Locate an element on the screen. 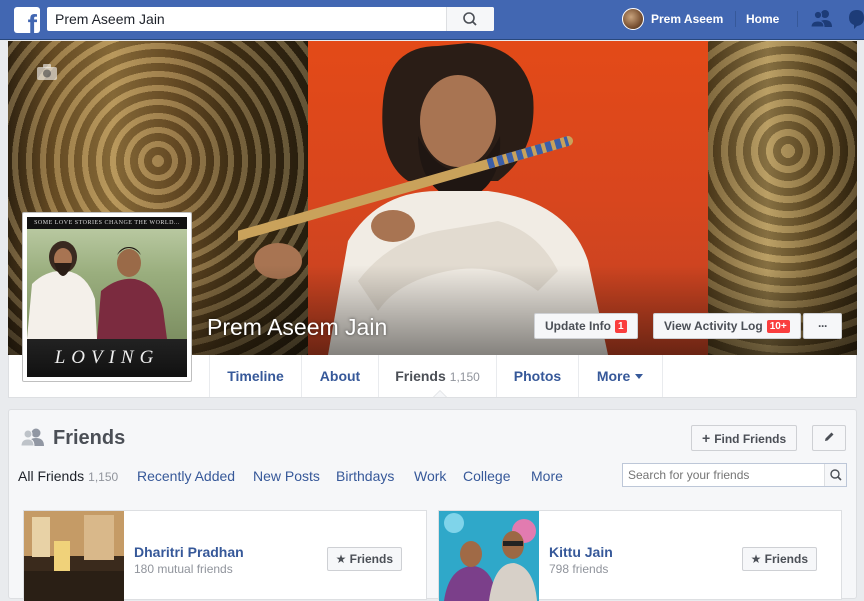 This screenshot has width=864, height=601. facebook-logo-icon: f is located at coordinates (27, 20).